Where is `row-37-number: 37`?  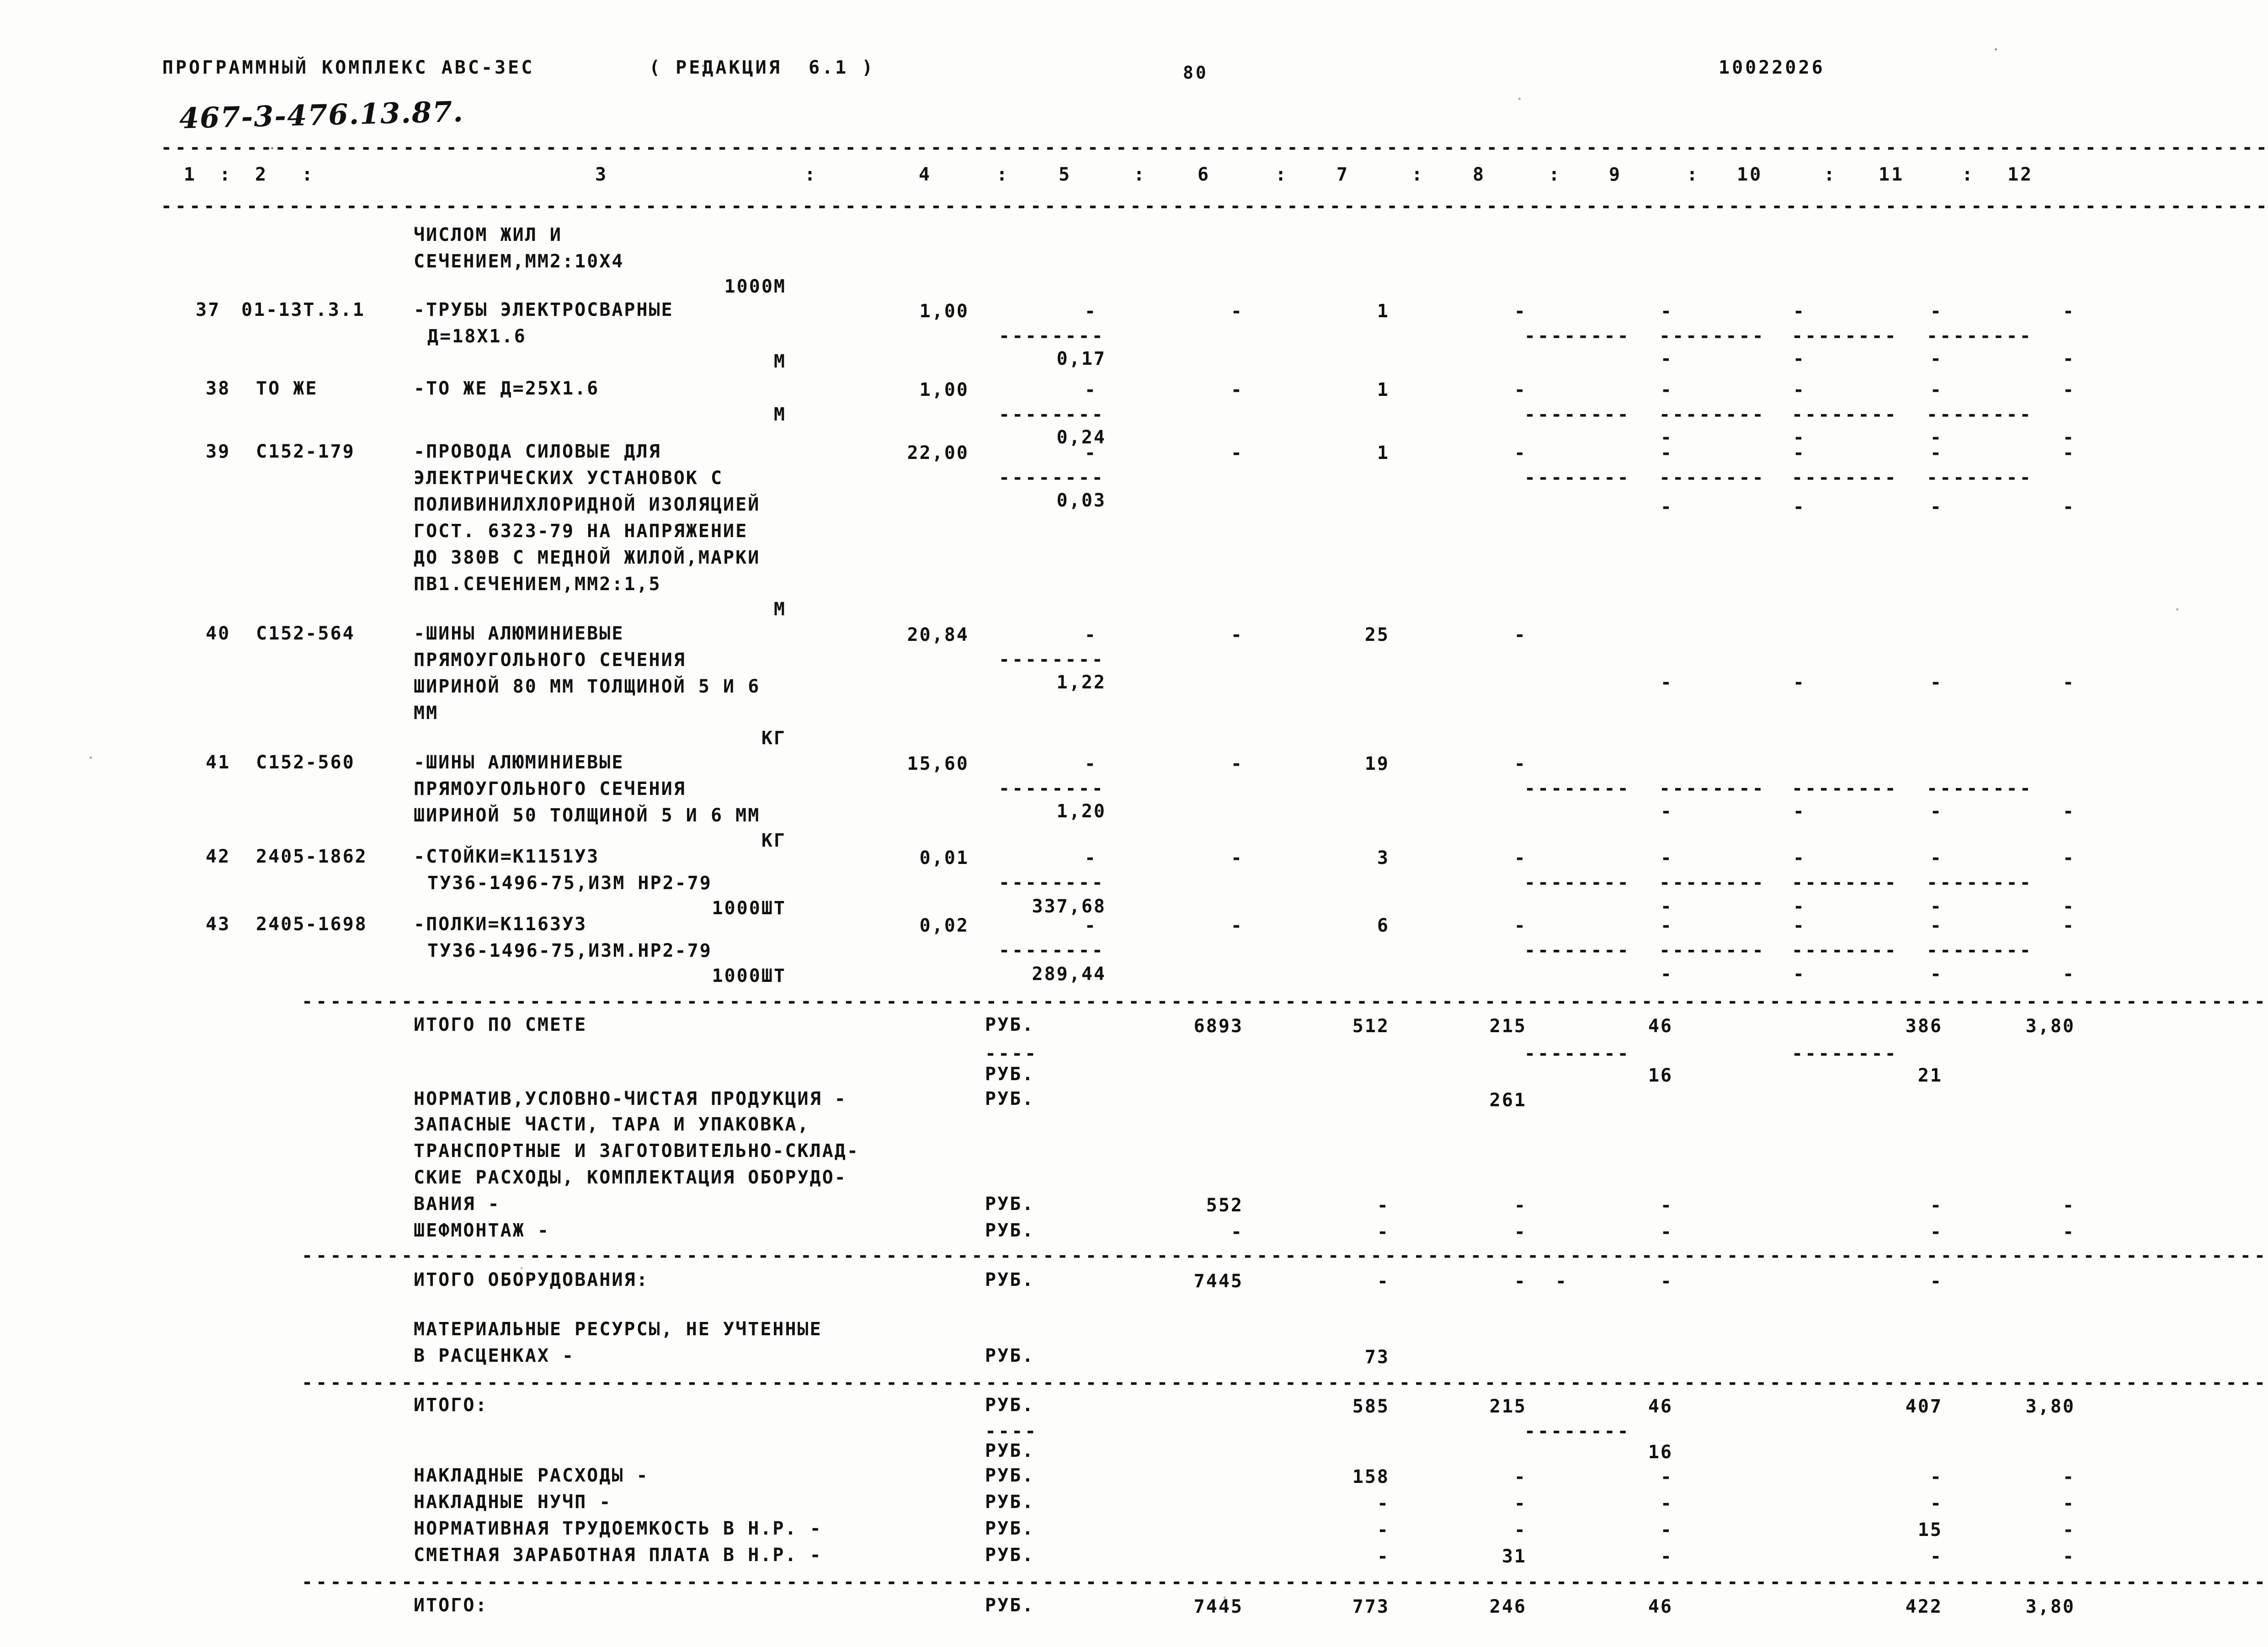 row-37-number: 37 is located at coordinates (208, 310).